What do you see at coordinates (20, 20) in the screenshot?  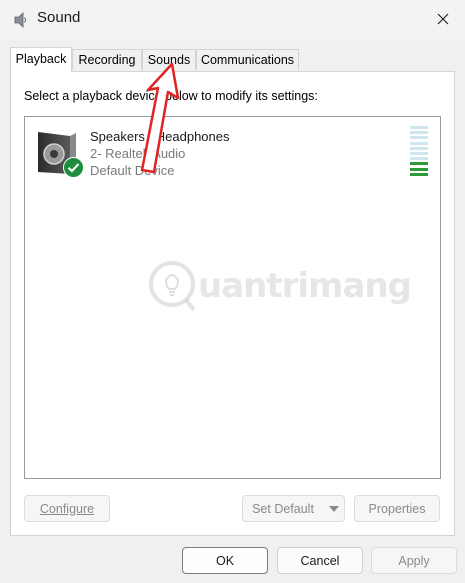 I see `speaker-app-icon` at bounding box center [20, 20].